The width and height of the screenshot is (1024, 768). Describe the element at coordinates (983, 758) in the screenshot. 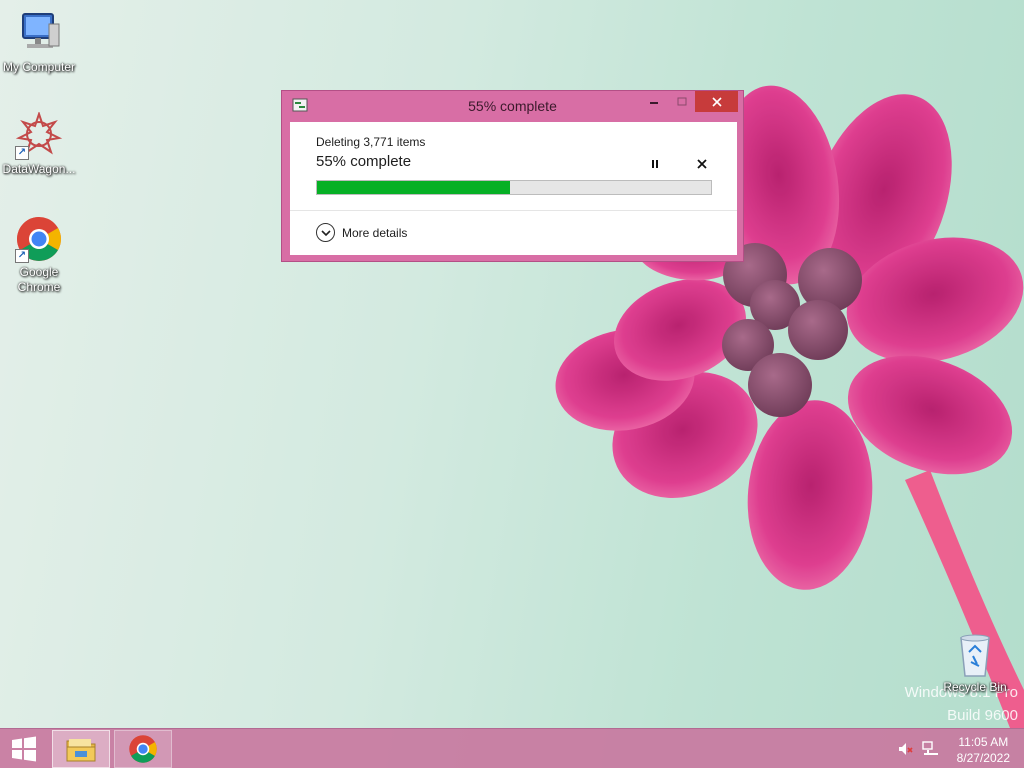

I see `clock-date: 8/27/2022` at that location.